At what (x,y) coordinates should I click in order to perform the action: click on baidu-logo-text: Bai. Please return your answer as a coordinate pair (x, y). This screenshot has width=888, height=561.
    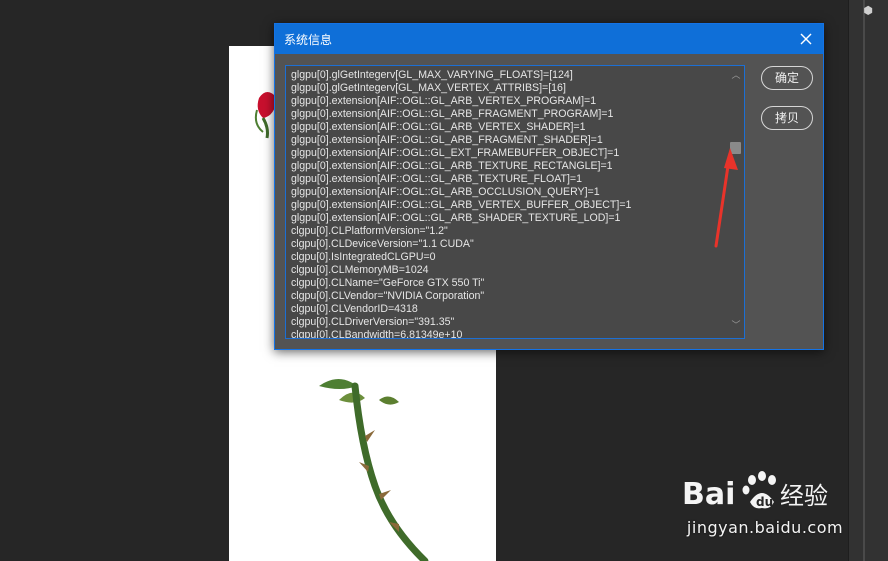
    Looking at the image, I should click on (708, 494).